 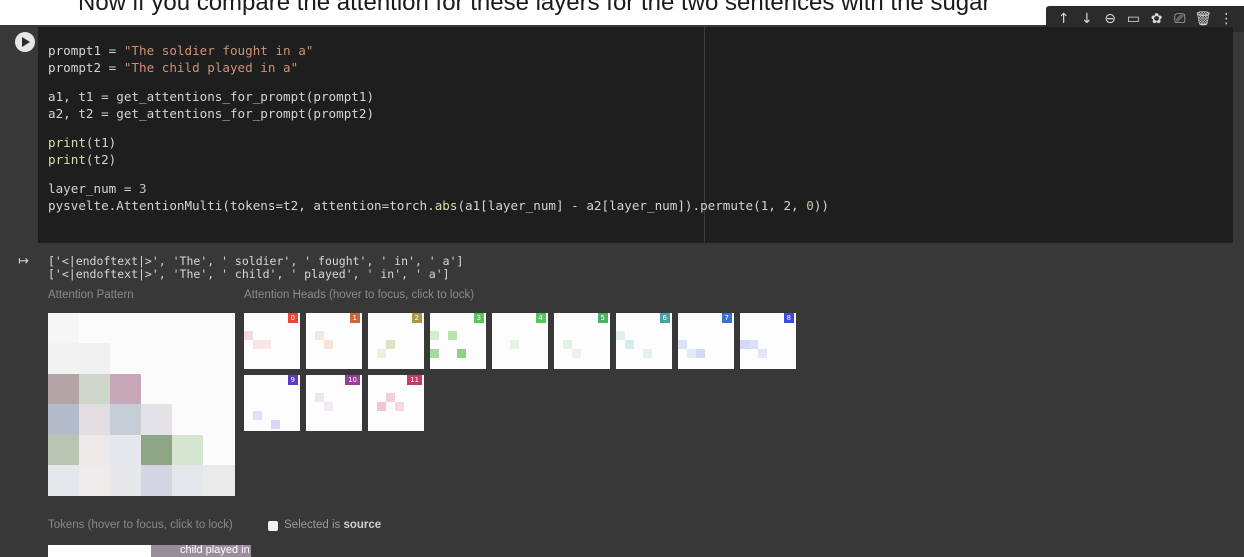 What do you see at coordinates (396, 341) in the screenshot?
I see `attention-head-2: 2` at bounding box center [396, 341].